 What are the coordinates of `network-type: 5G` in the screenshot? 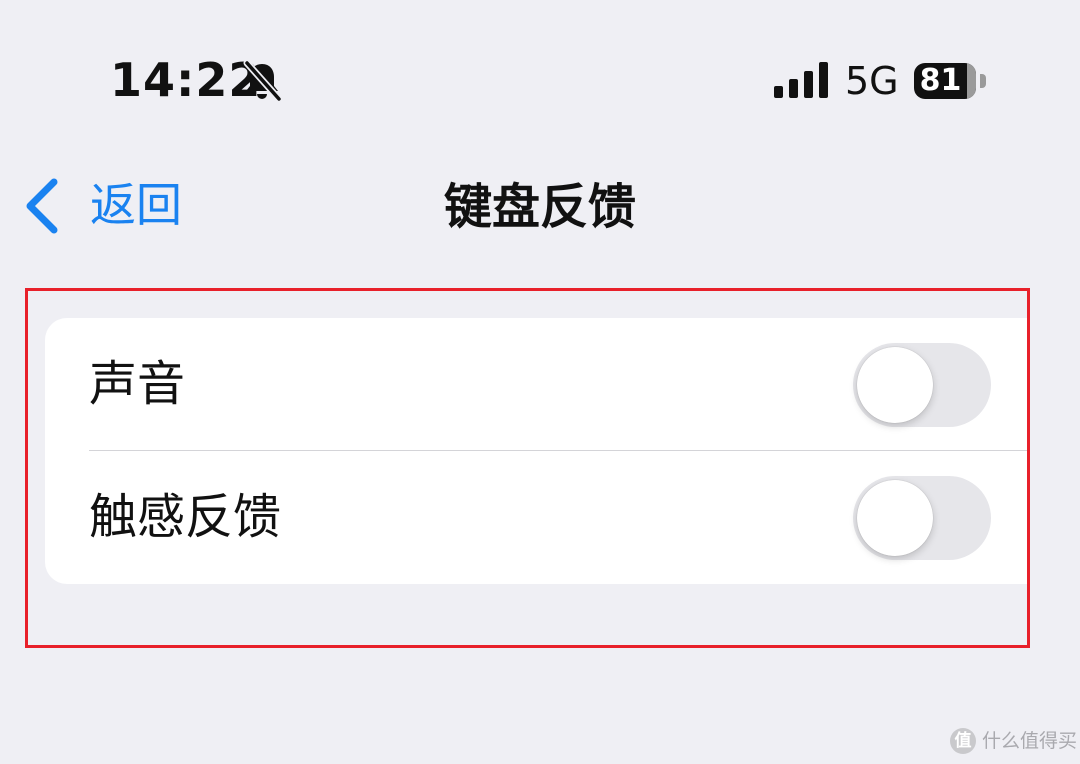 It's located at (872, 81).